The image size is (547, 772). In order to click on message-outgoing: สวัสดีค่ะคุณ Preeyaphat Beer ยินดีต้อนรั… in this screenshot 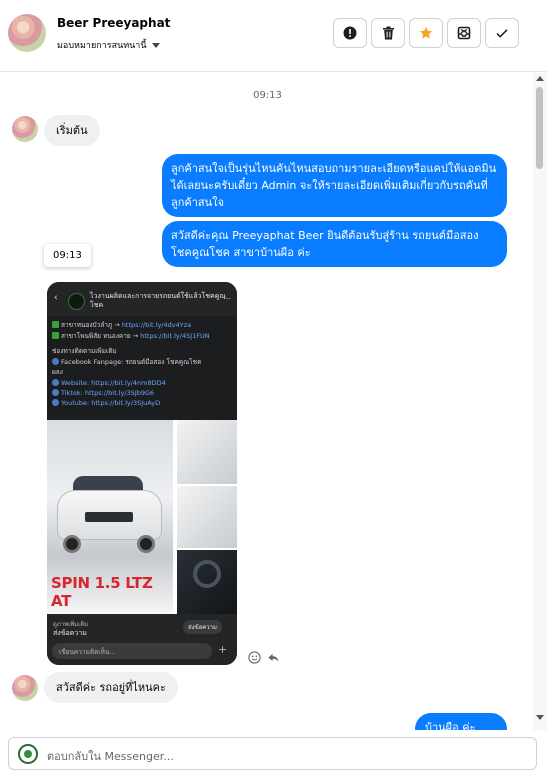, I will do `click(334, 244)`.